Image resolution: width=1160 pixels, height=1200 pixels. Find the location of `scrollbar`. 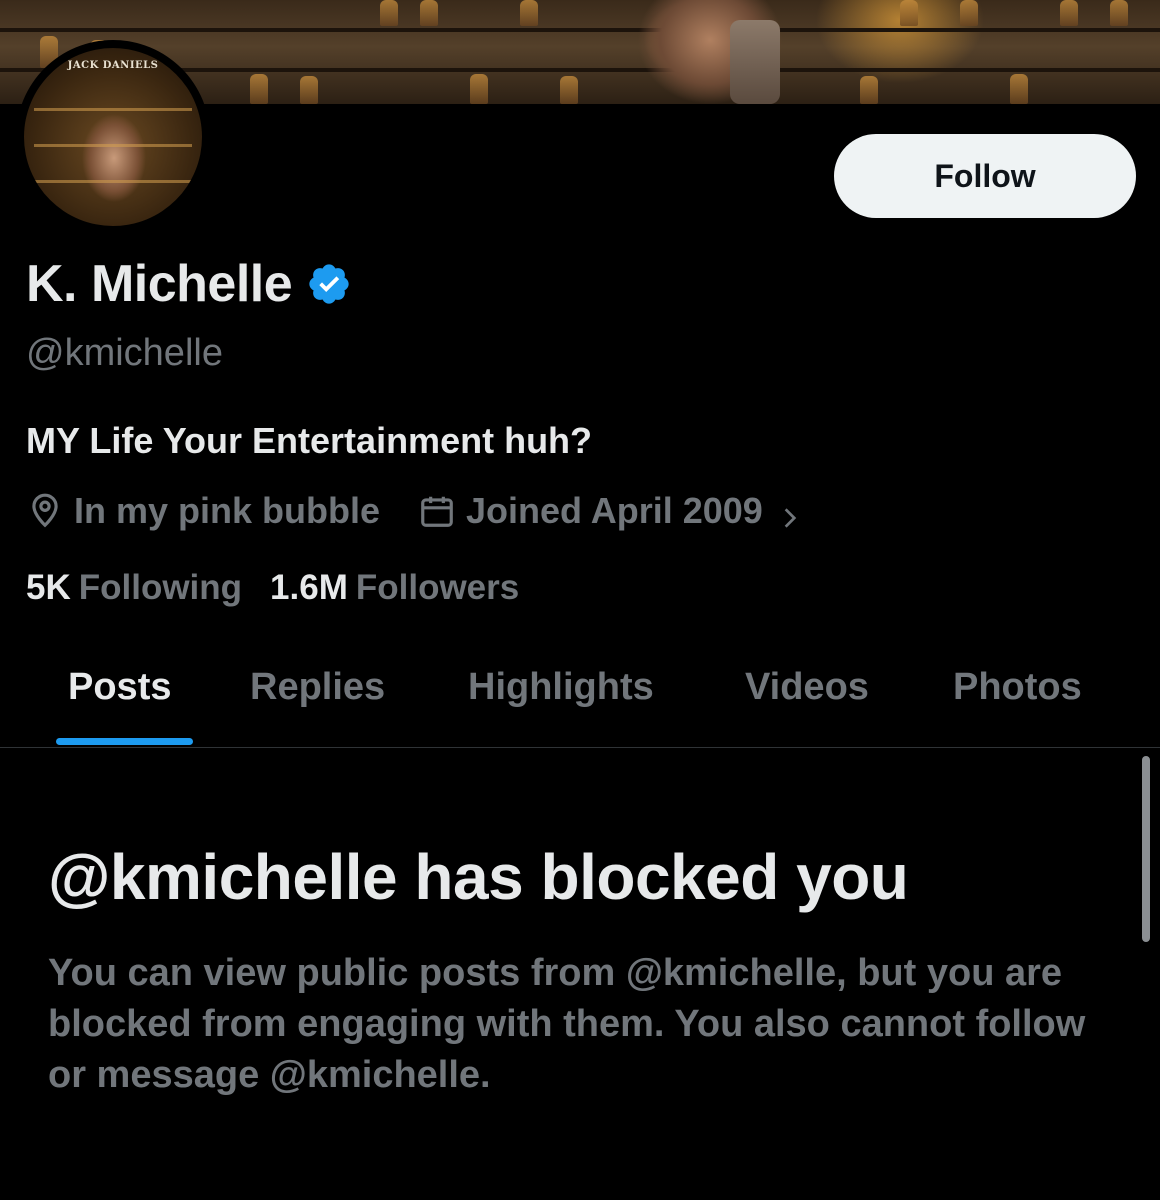

scrollbar is located at coordinates (1146, 849).